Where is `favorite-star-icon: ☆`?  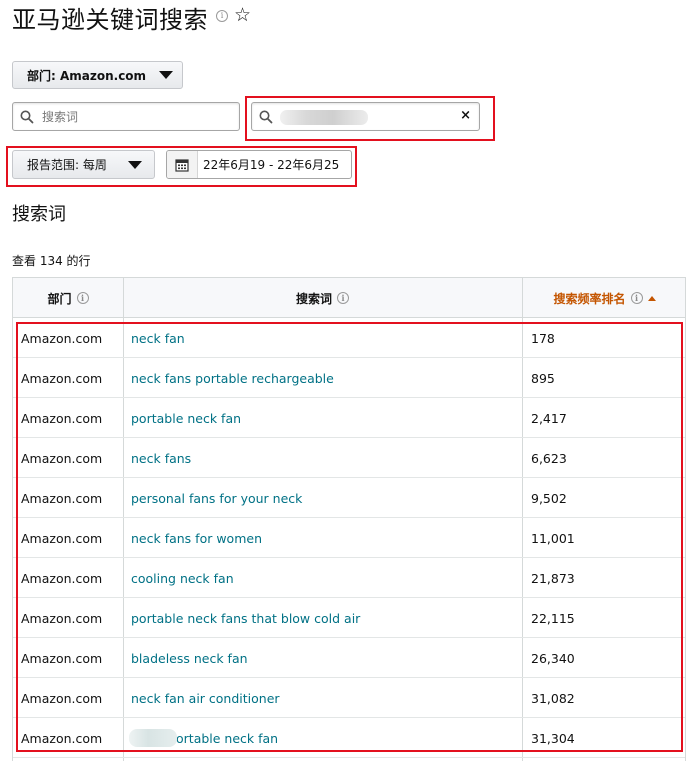 favorite-star-icon: ☆ is located at coordinates (242, 15).